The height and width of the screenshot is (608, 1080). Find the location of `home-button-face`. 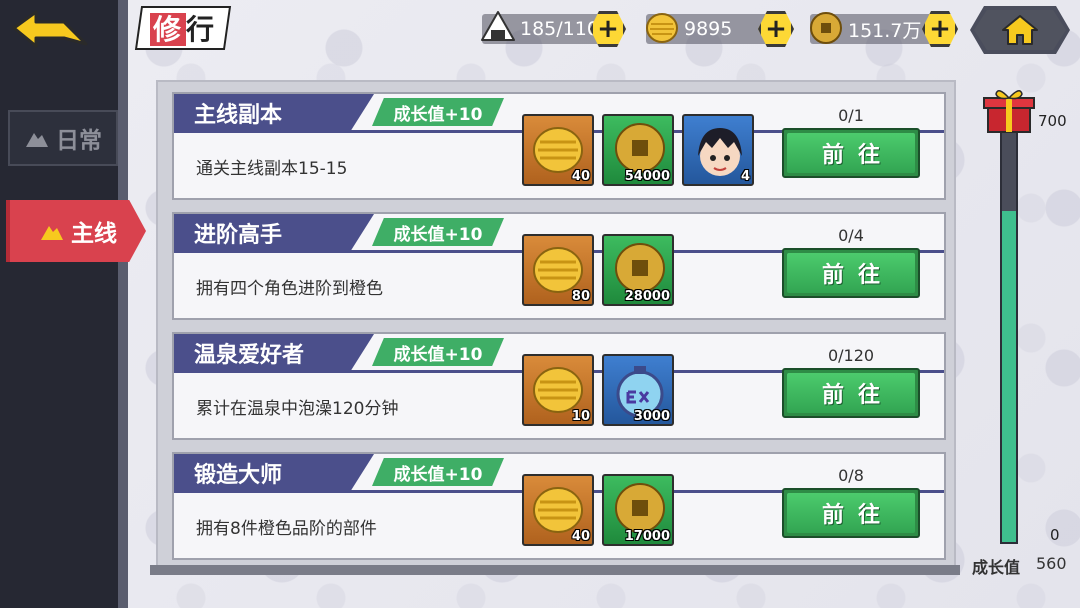

home-button-face is located at coordinates (1020, 30).